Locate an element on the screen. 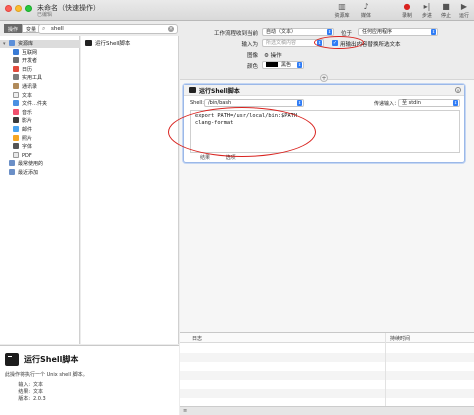 Image resolution: width=474 pixels, height=415 pixels. card-title: 运行Shell脚本 is located at coordinates (219, 91).